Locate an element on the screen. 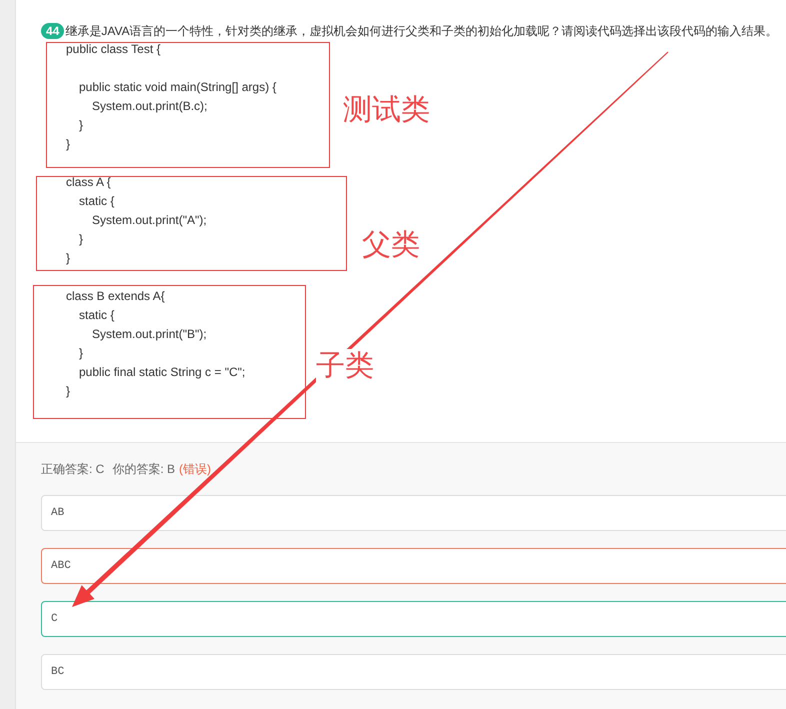 Image resolution: width=786 pixels, height=709 pixels. answer-option: AB is located at coordinates (413, 513).